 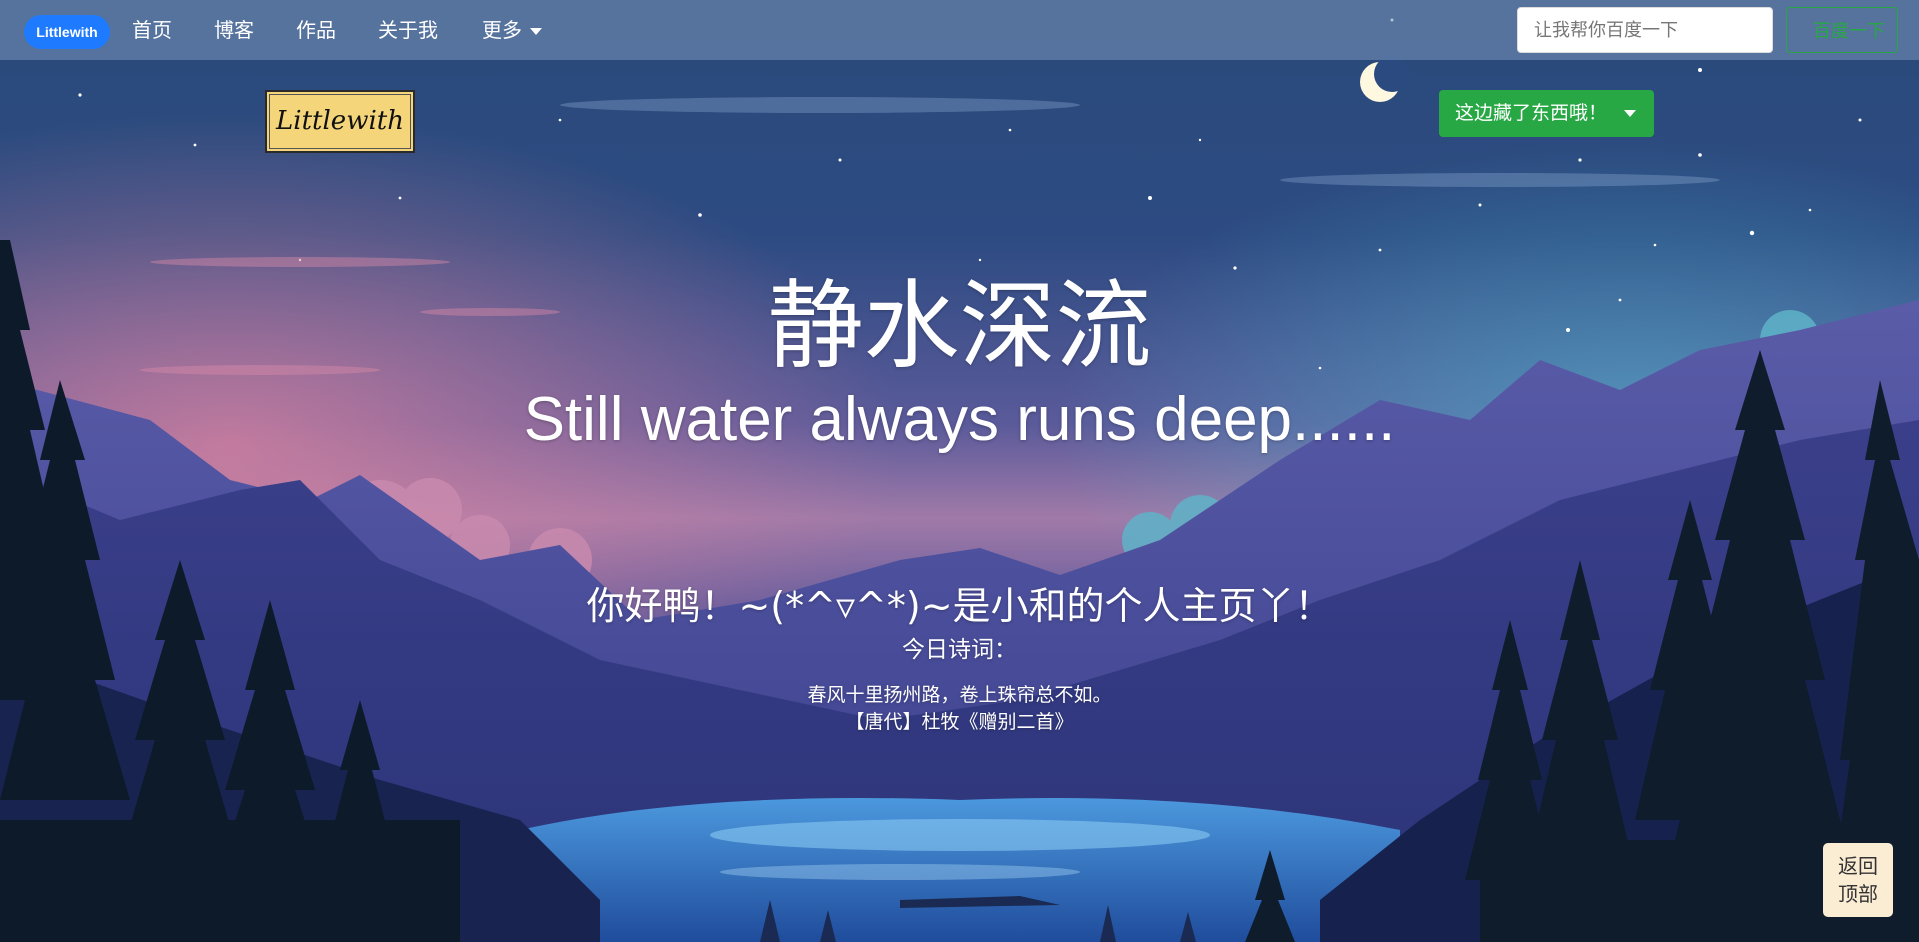 What do you see at coordinates (959, 722) in the screenshot?
I see `poem-source: 【唐代】杜牧《赠别二首》` at bounding box center [959, 722].